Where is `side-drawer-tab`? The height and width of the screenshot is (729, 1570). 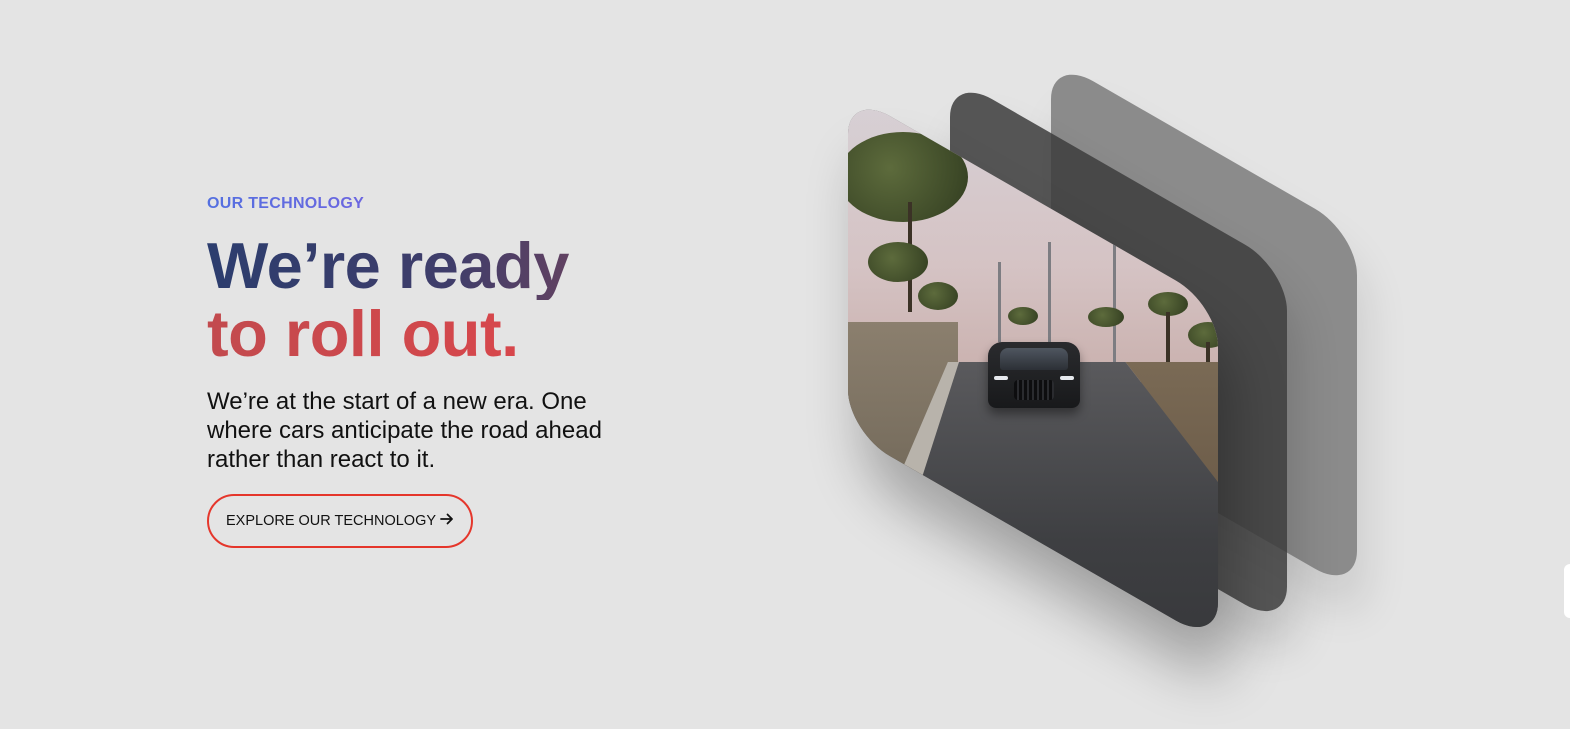 side-drawer-tab is located at coordinates (1567, 591).